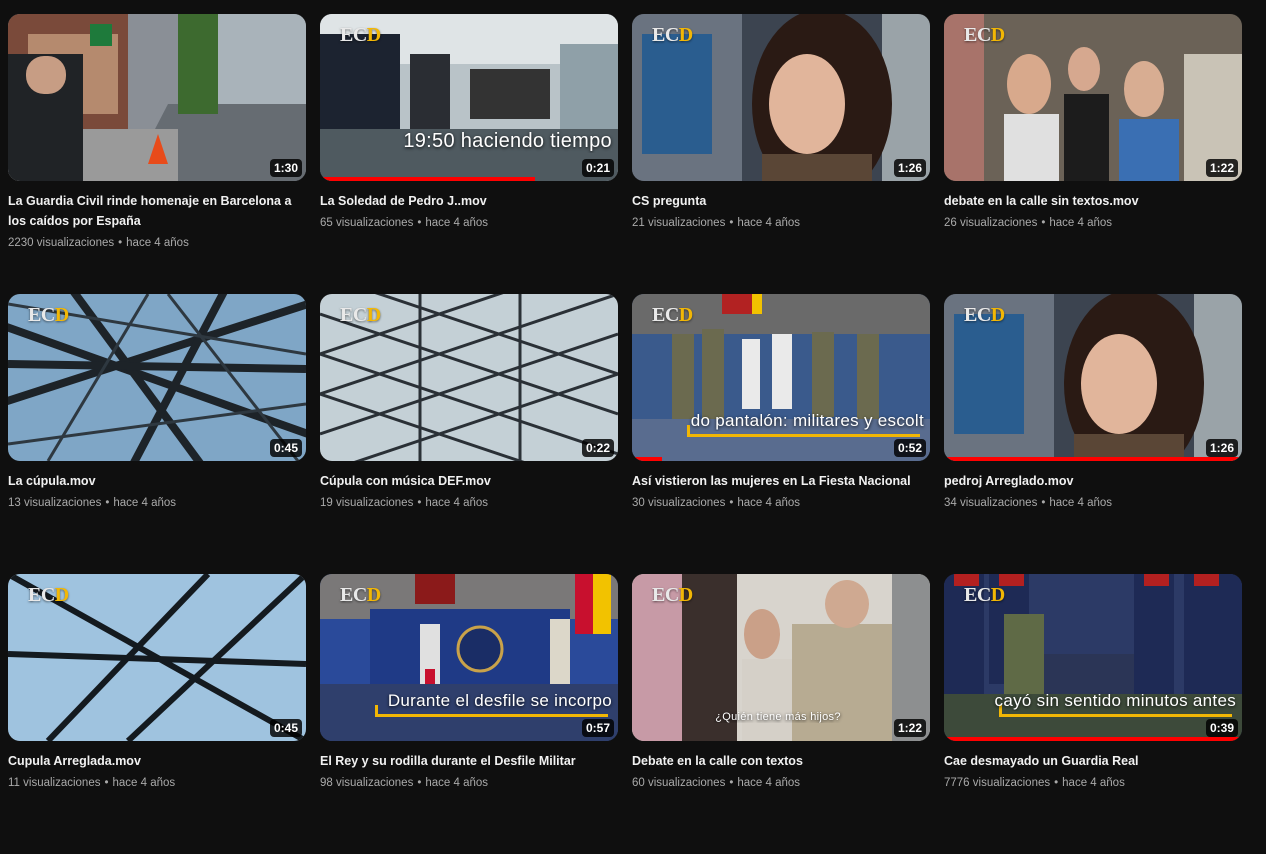 The image size is (1266, 854). I want to click on duration-badge: 0:45, so click(285, 728).